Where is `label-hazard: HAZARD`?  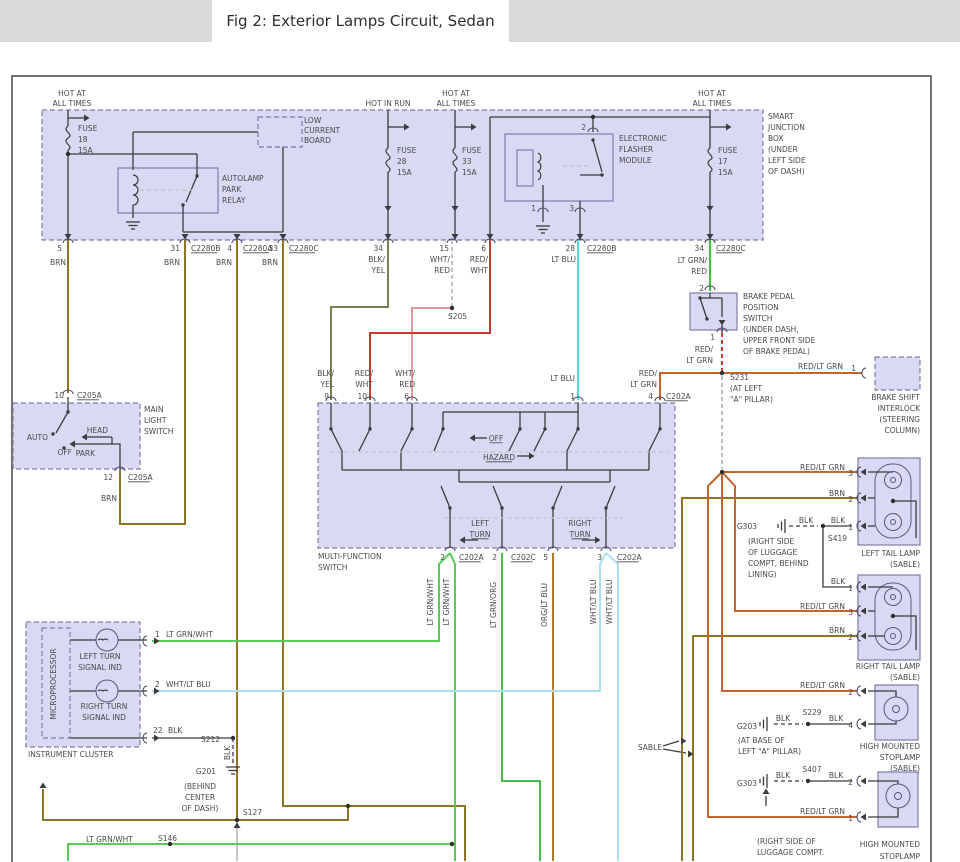
label-hazard: HAZARD is located at coordinates (499, 457).